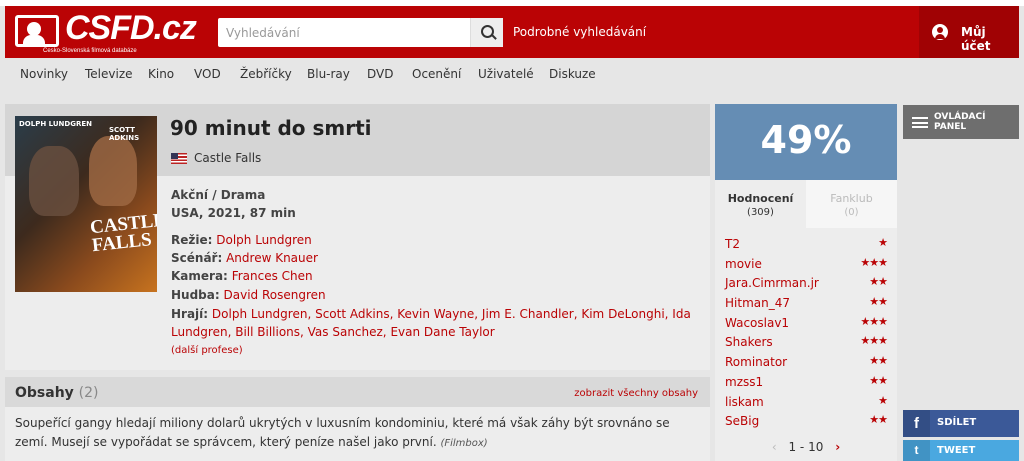 Image resolution: width=1024 pixels, height=461 pixels. What do you see at coordinates (636, 393) in the screenshot?
I see `show-all-plots-link: zobrazit všechny obsahy` at bounding box center [636, 393].